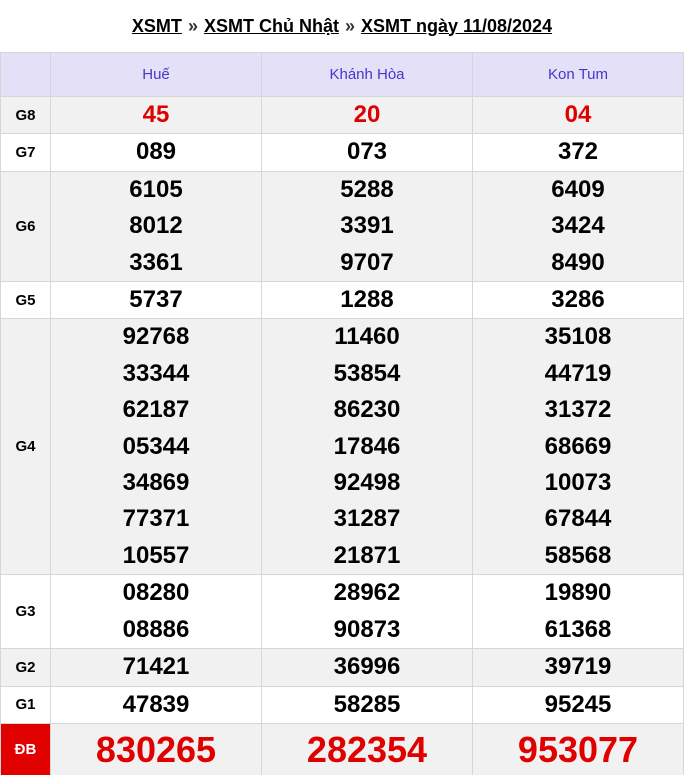 Image resolution: width=684 pixels, height=775 pixels. I want to click on prize-number: 3391, so click(367, 226).